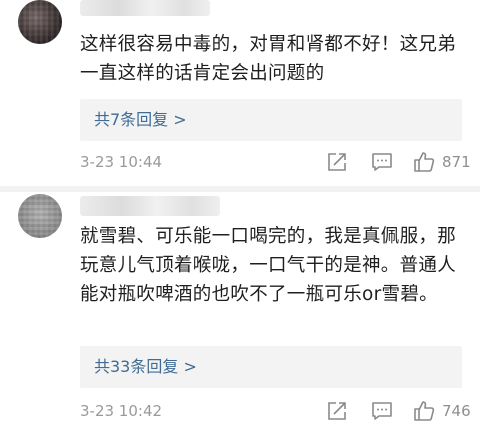 This screenshot has width=480, height=431. What do you see at coordinates (271, 367) in the screenshot?
I see `view-replies-button: 共33条回复 >` at bounding box center [271, 367].